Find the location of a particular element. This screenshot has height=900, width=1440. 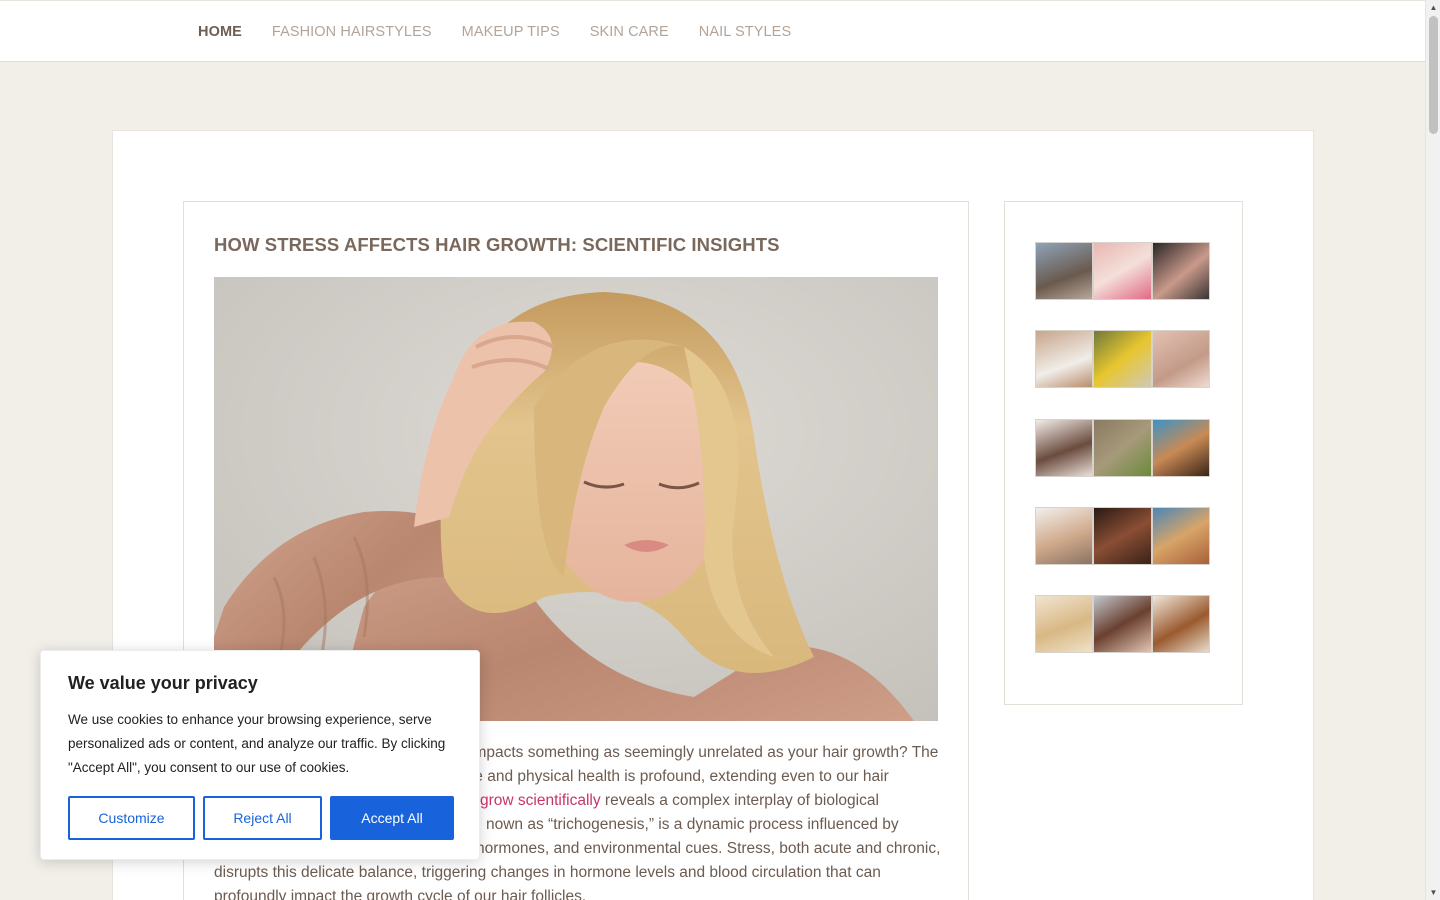

inline-article-link: grow scientifically is located at coordinates (540, 800).